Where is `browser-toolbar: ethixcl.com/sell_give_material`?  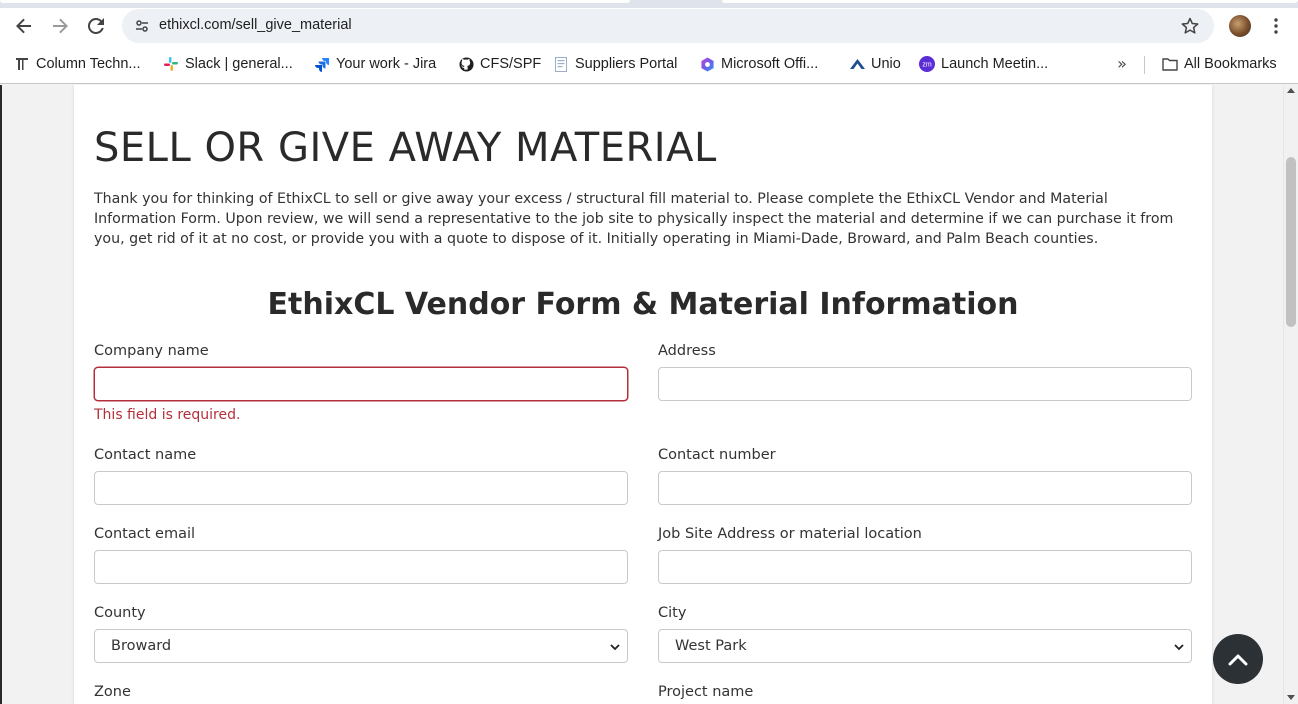 browser-toolbar: ethixcl.com/sell_give_material is located at coordinates (649, 26).